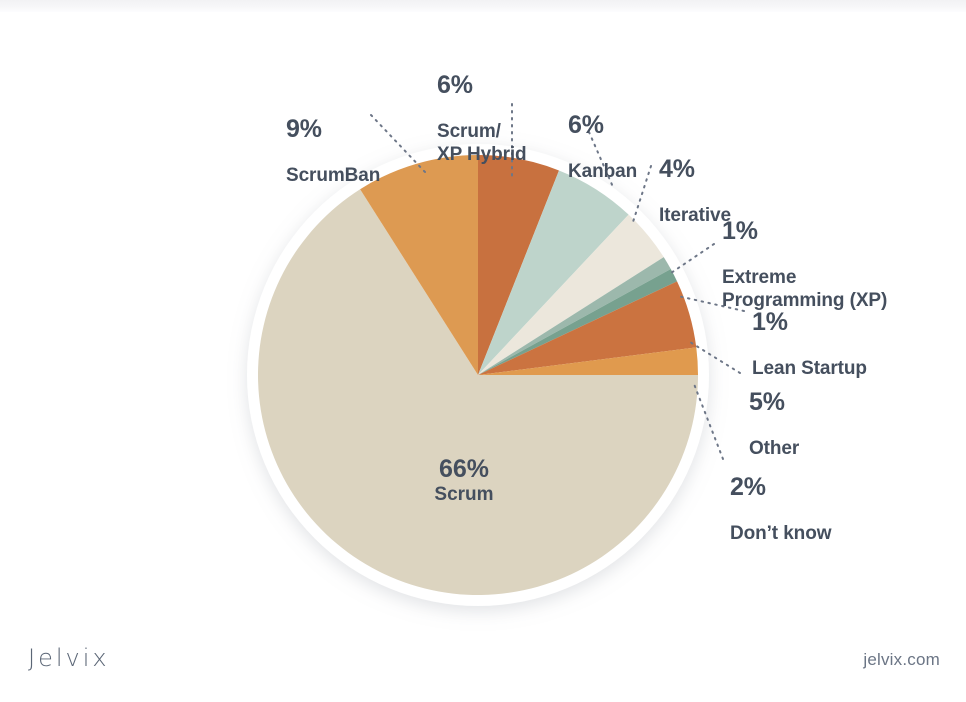  What do you see at coordinates (482, 117) in the screenshot?
I see `label-hybrid: 6% Scrum/ XP Hybrid` at bounding box center [482, 117].